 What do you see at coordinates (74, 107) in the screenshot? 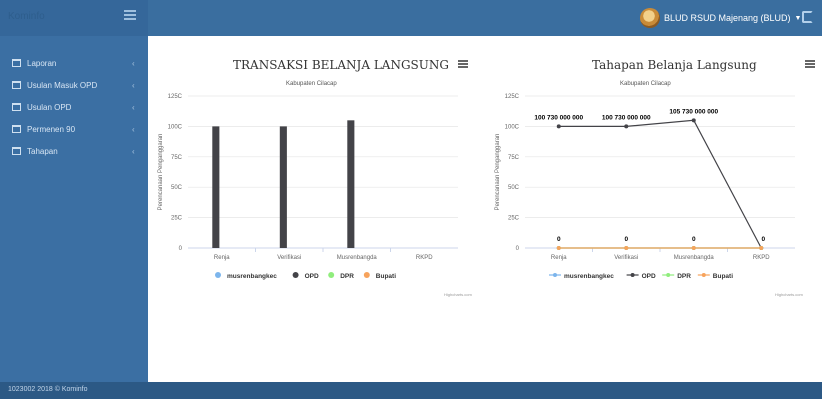
I see `sidebar-item-usulan-opd: Usulan OPD ‹` at bounding box center [74, 107].